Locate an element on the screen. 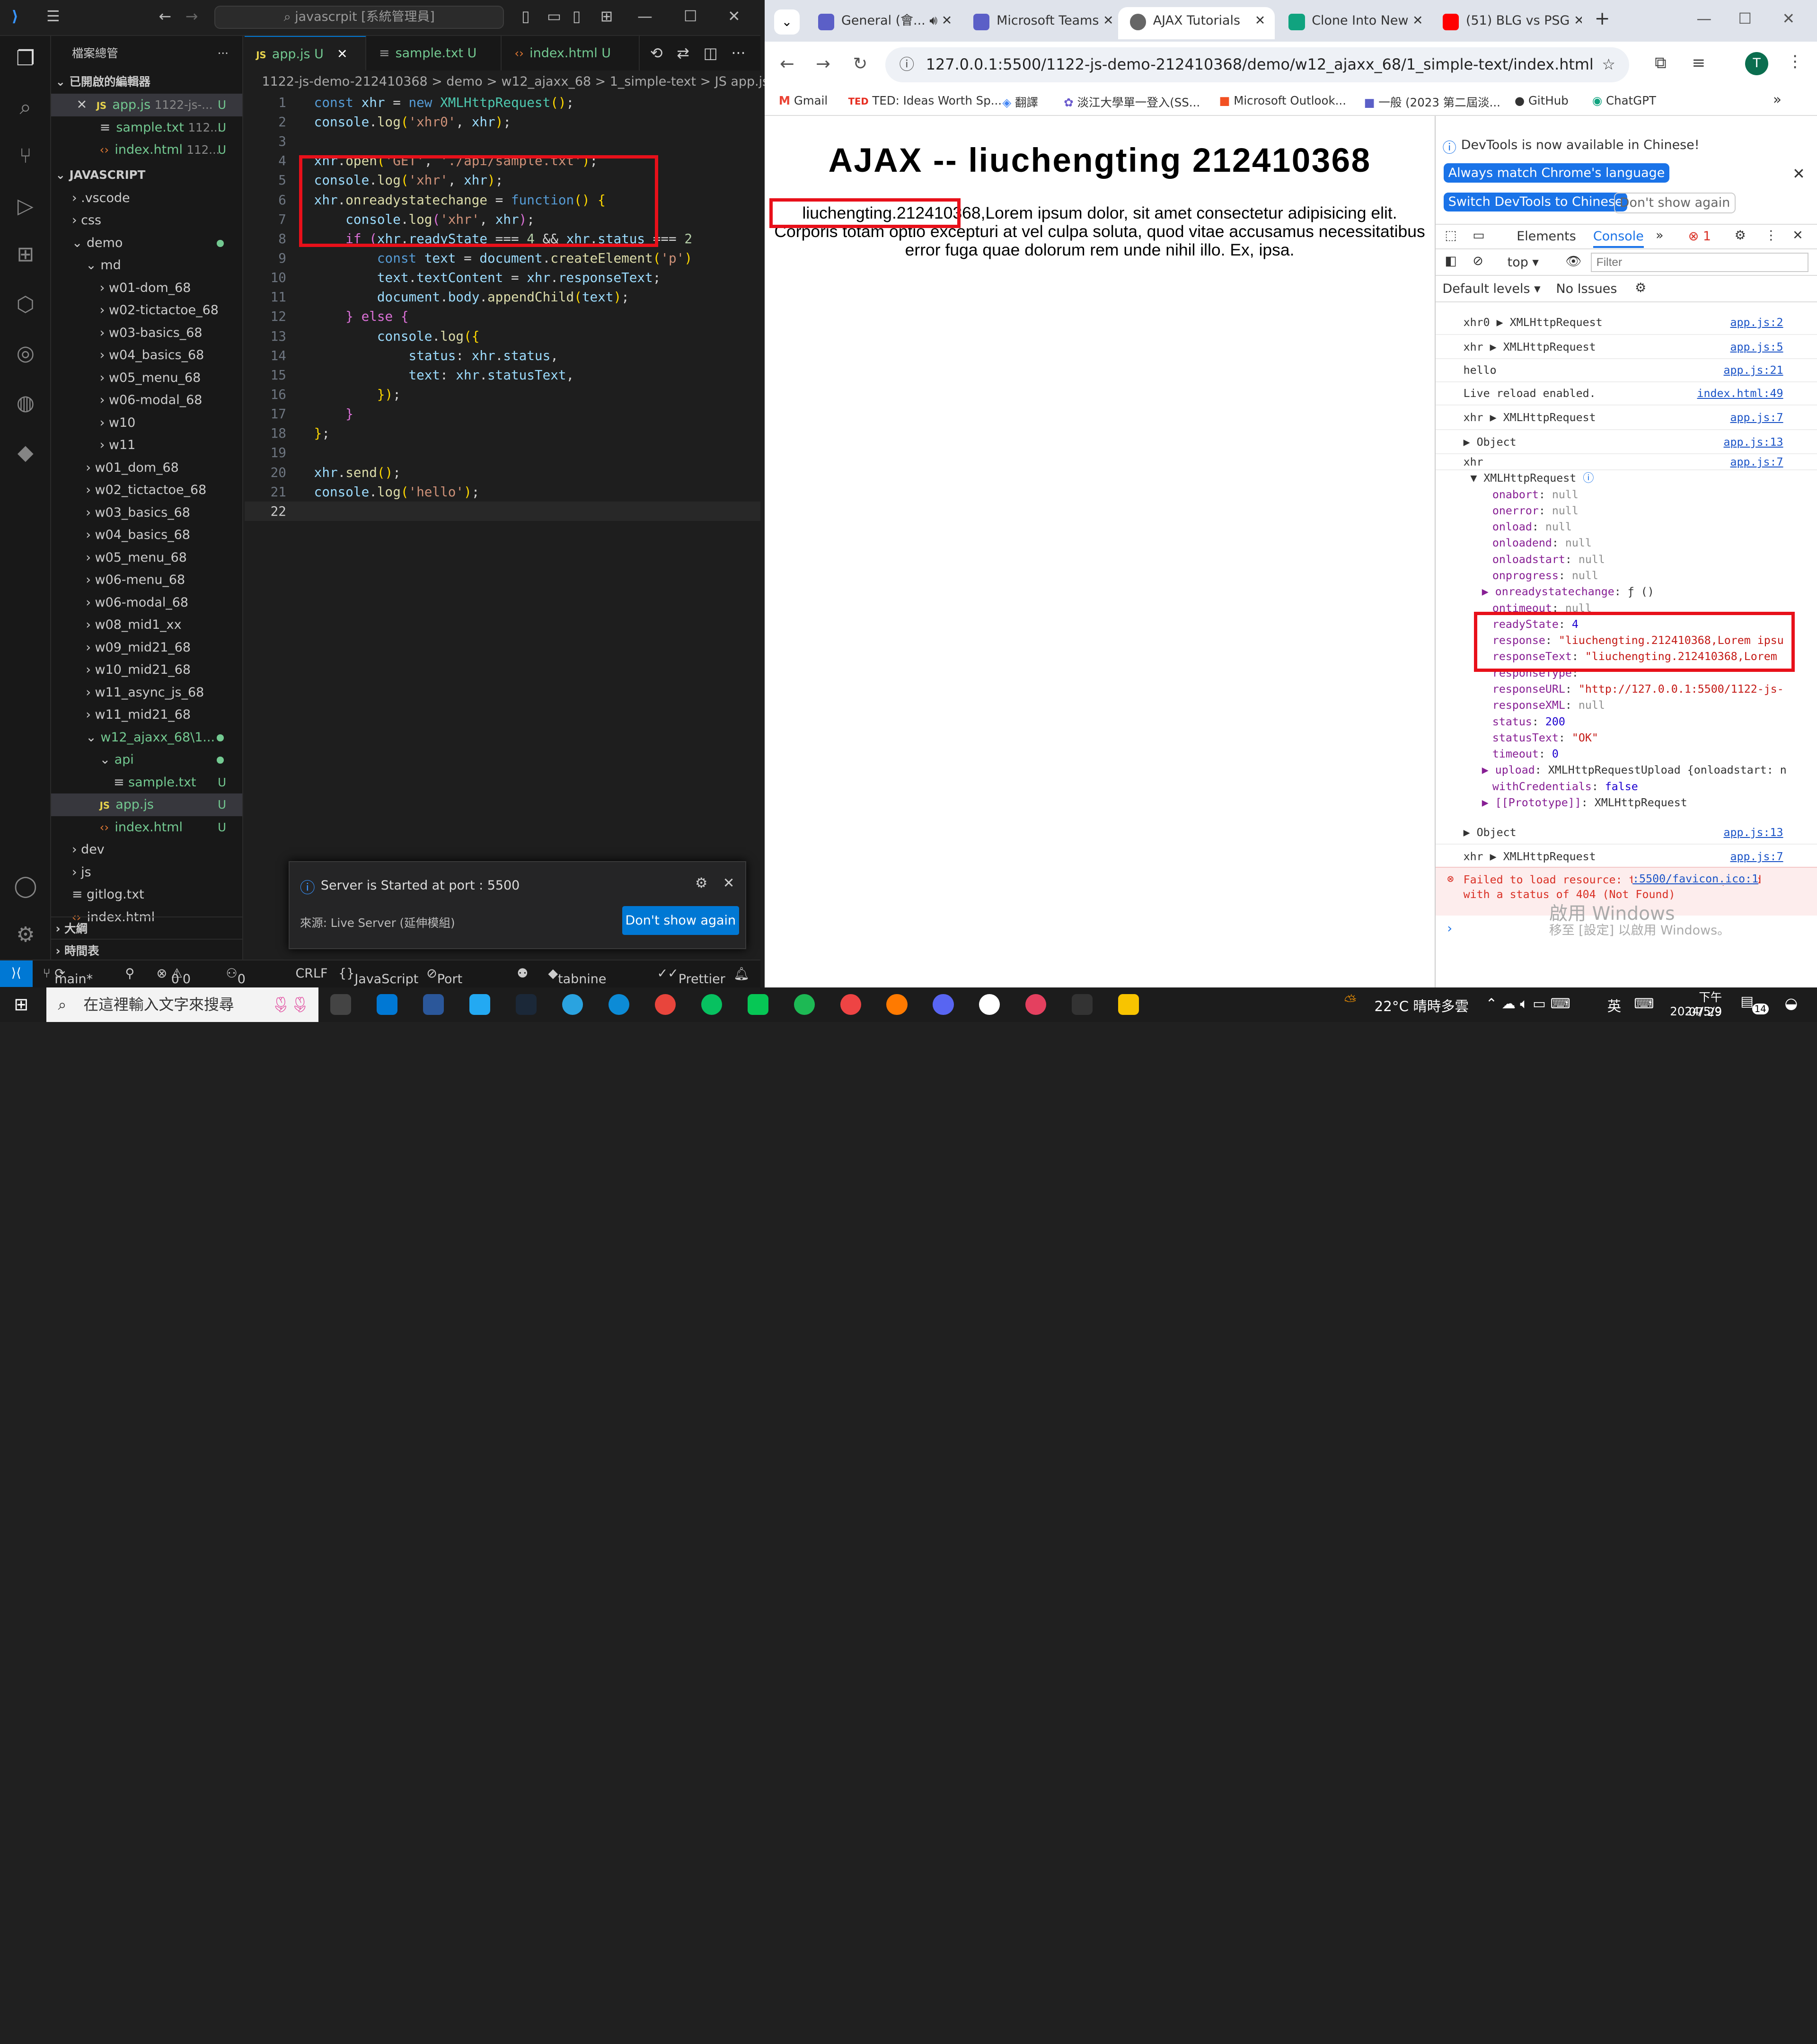 This screenshot has width=1817, height=2044. bookmark-item: M Gmail is located at coordinates (804, 100).